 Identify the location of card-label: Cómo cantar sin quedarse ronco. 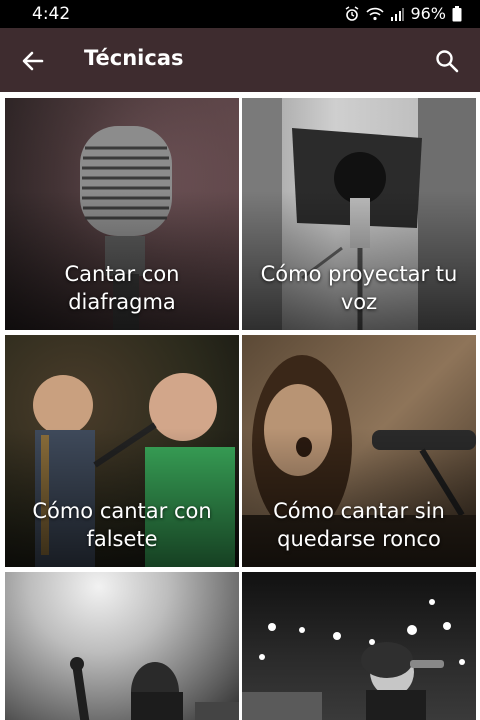
(359, 525).